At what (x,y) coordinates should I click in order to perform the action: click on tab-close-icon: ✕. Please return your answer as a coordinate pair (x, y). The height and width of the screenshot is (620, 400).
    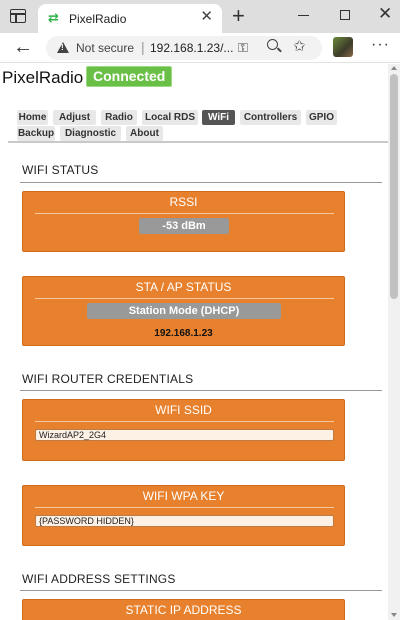
    Looking at the image, I should click on (206, 17).